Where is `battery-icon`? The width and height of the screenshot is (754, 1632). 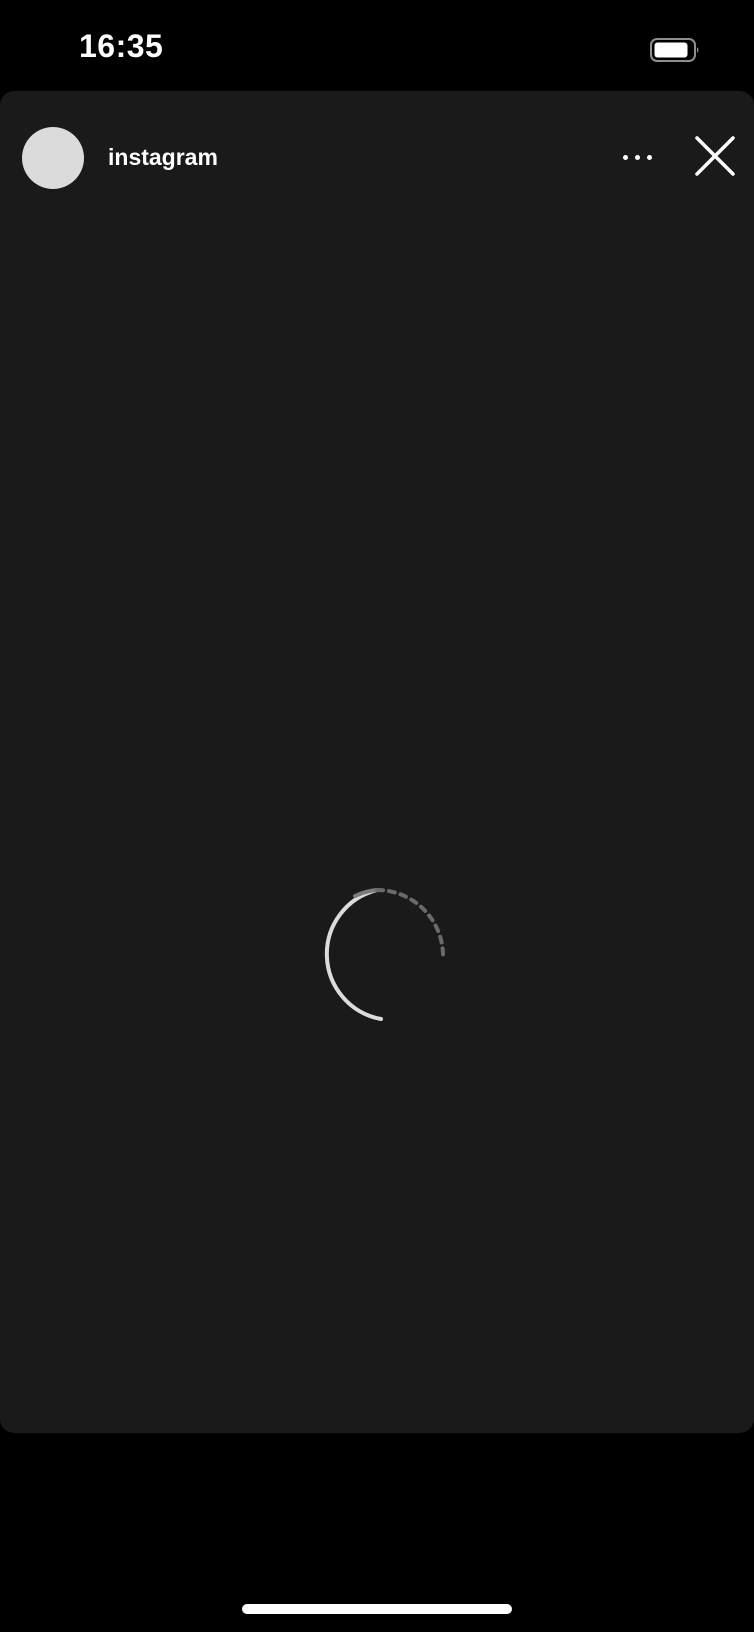 battery-icon is located at coordinates (674, 50).